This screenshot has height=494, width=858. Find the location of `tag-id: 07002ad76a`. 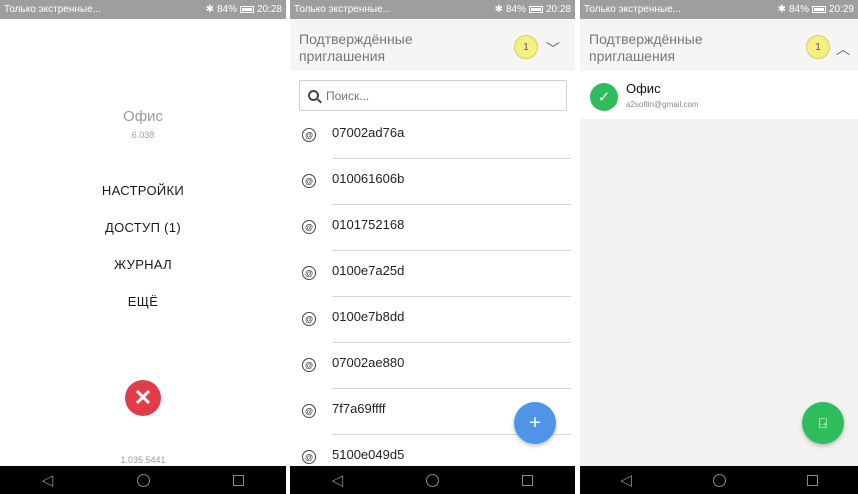

tag-id: 07002ad76a is located at coordinates (368, 132).